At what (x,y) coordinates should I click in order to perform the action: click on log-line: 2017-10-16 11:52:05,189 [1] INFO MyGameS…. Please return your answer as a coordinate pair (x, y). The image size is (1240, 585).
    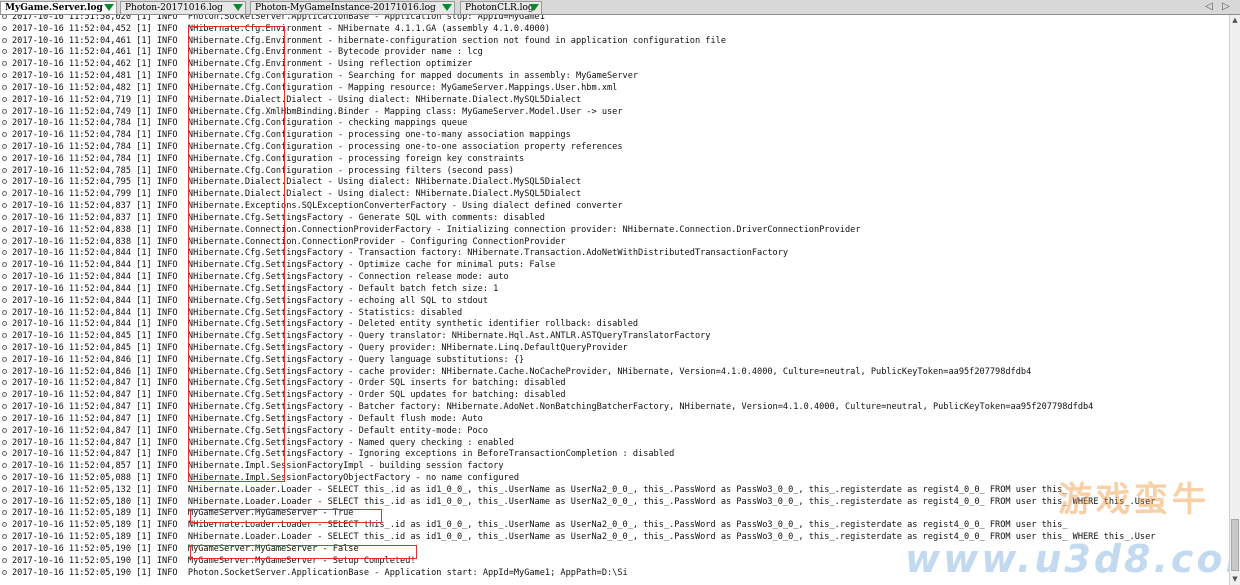
    Looking at the image, I should click on (614, 513).